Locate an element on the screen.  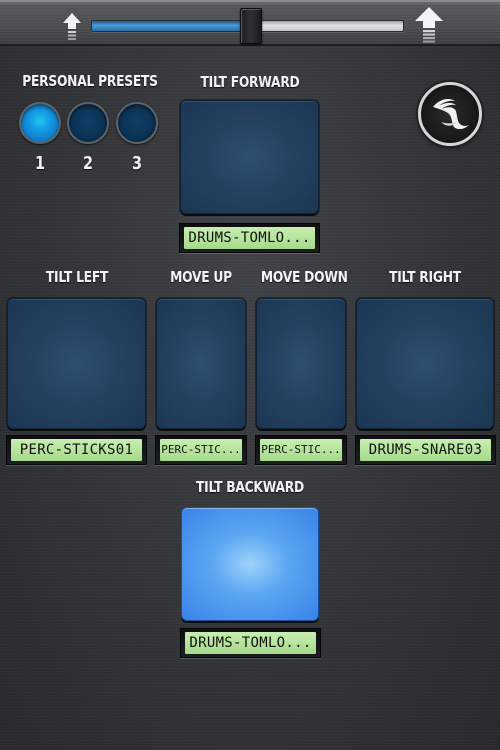
tilt-right-label: TILT RIGHT is located at coordinates (425, 277).